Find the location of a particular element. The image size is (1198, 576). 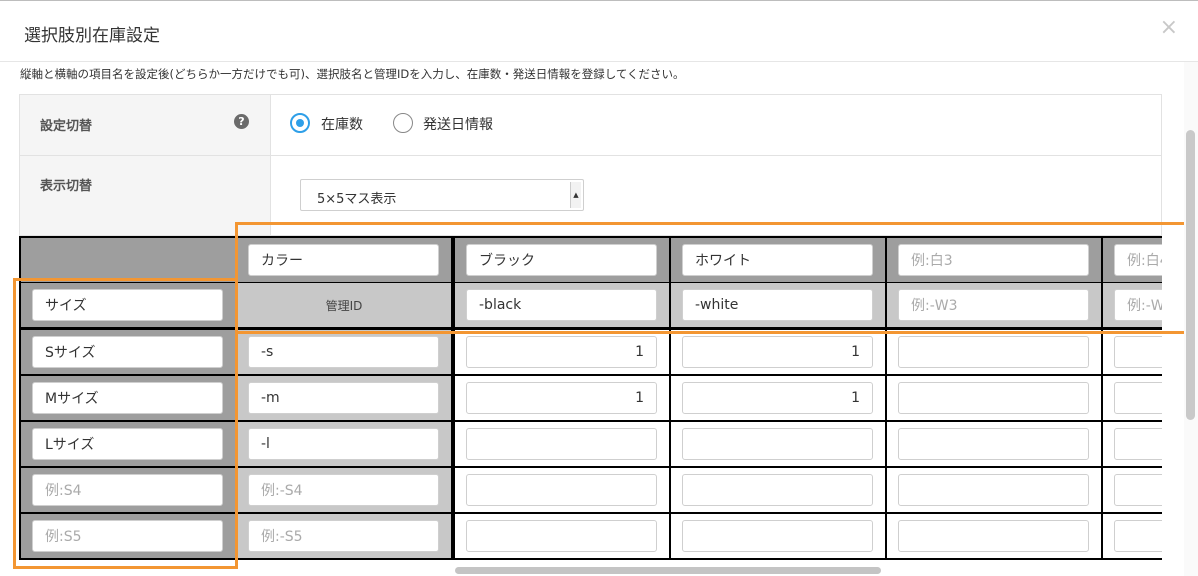

row-id-input: -s is located at coordinates (343, 352).